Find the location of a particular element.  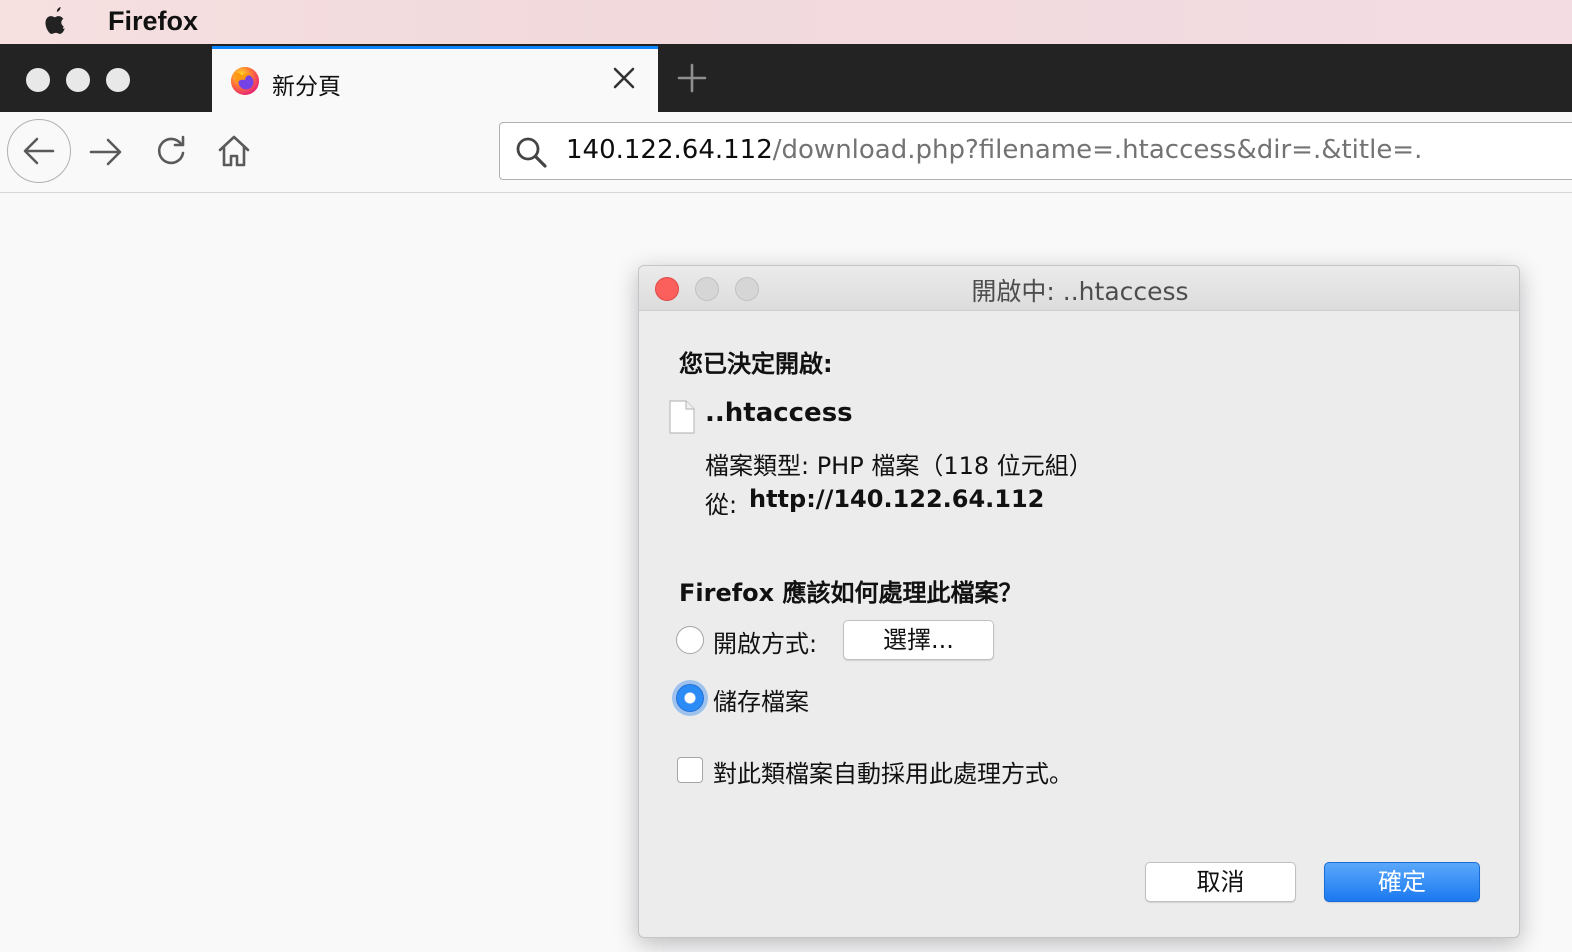

menu-bar: Firefox is located at coordinates (786, 22).